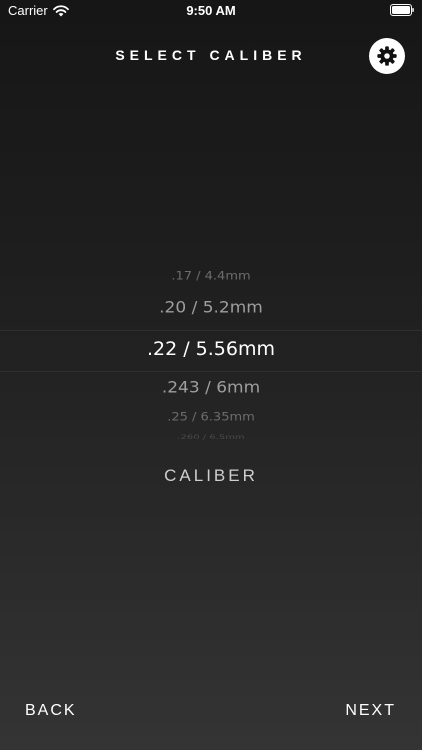 This screenshot has height=750, width=422. Describe the element at coordinates (211, 276) in the screenshot. I see `picker-option: .17 / 4.4mm` at that location.